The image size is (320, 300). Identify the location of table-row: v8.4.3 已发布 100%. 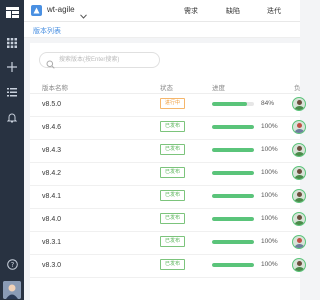
(168, 151).